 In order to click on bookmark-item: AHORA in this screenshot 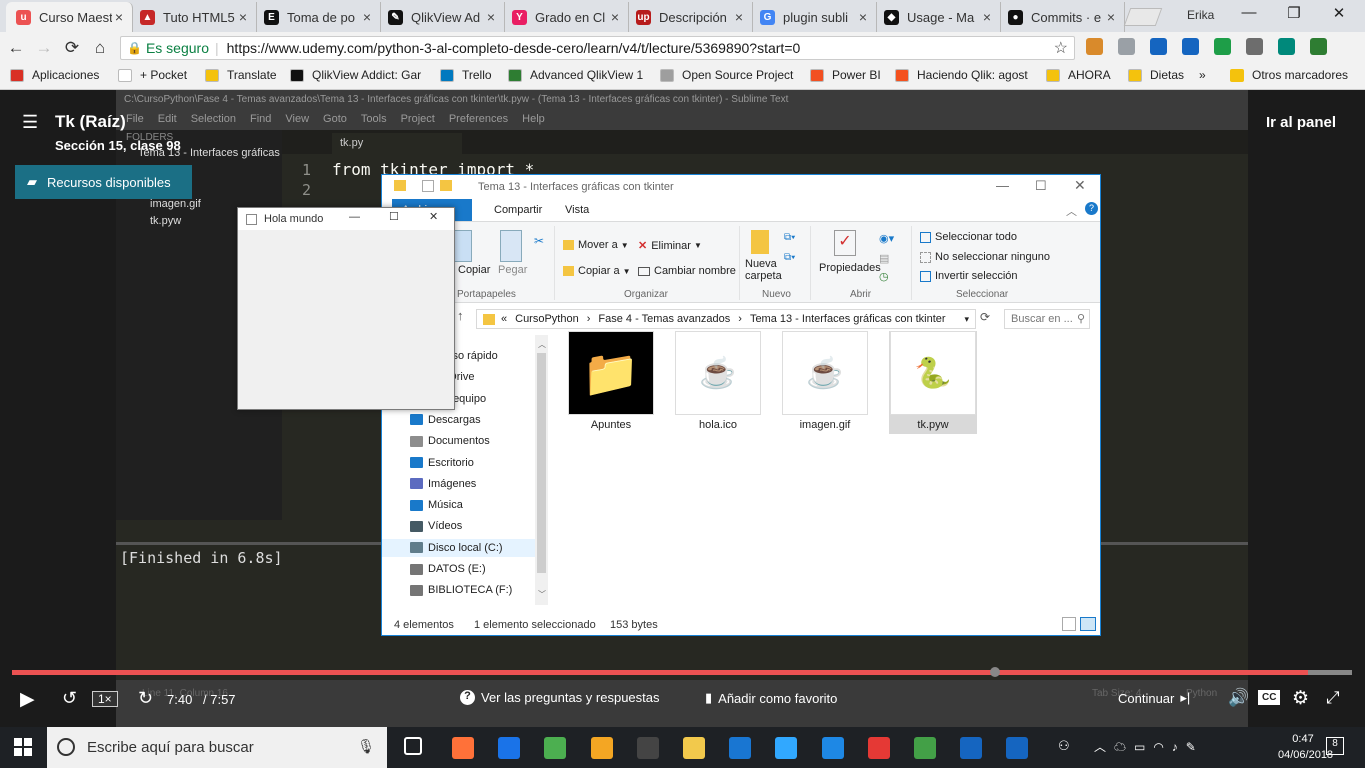, I will do `click(1078, 75)`.